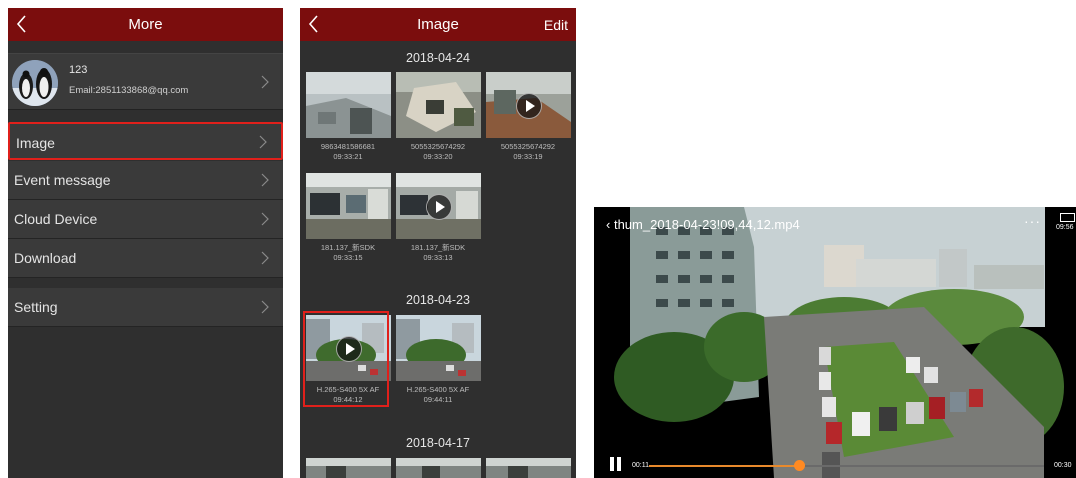  Describe the element at coordinates (145, 258) in the screenshot. I see `menu-item-download: Download` at that location.